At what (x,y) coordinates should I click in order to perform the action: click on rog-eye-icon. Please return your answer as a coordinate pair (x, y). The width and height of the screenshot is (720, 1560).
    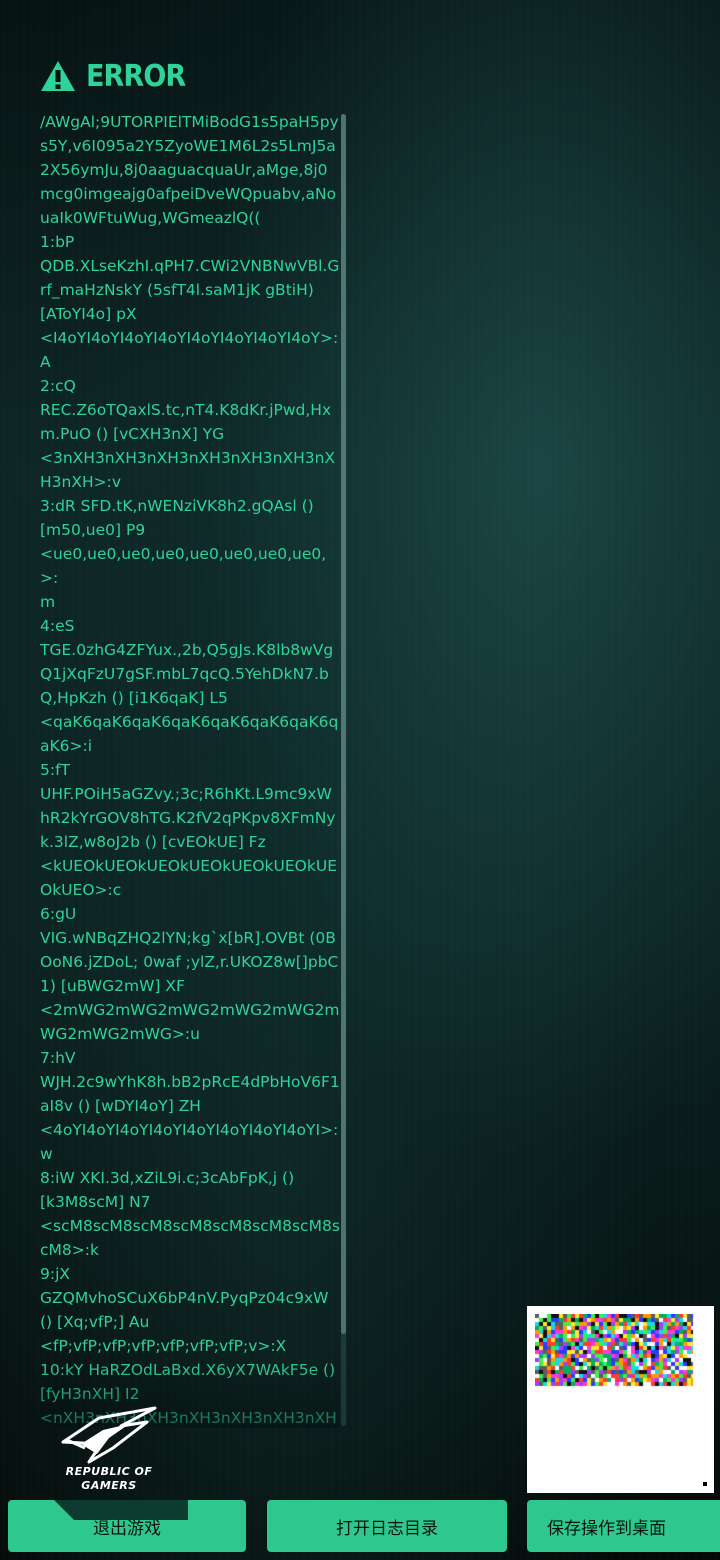
    Looking at the image, I should click on (109, 1435).